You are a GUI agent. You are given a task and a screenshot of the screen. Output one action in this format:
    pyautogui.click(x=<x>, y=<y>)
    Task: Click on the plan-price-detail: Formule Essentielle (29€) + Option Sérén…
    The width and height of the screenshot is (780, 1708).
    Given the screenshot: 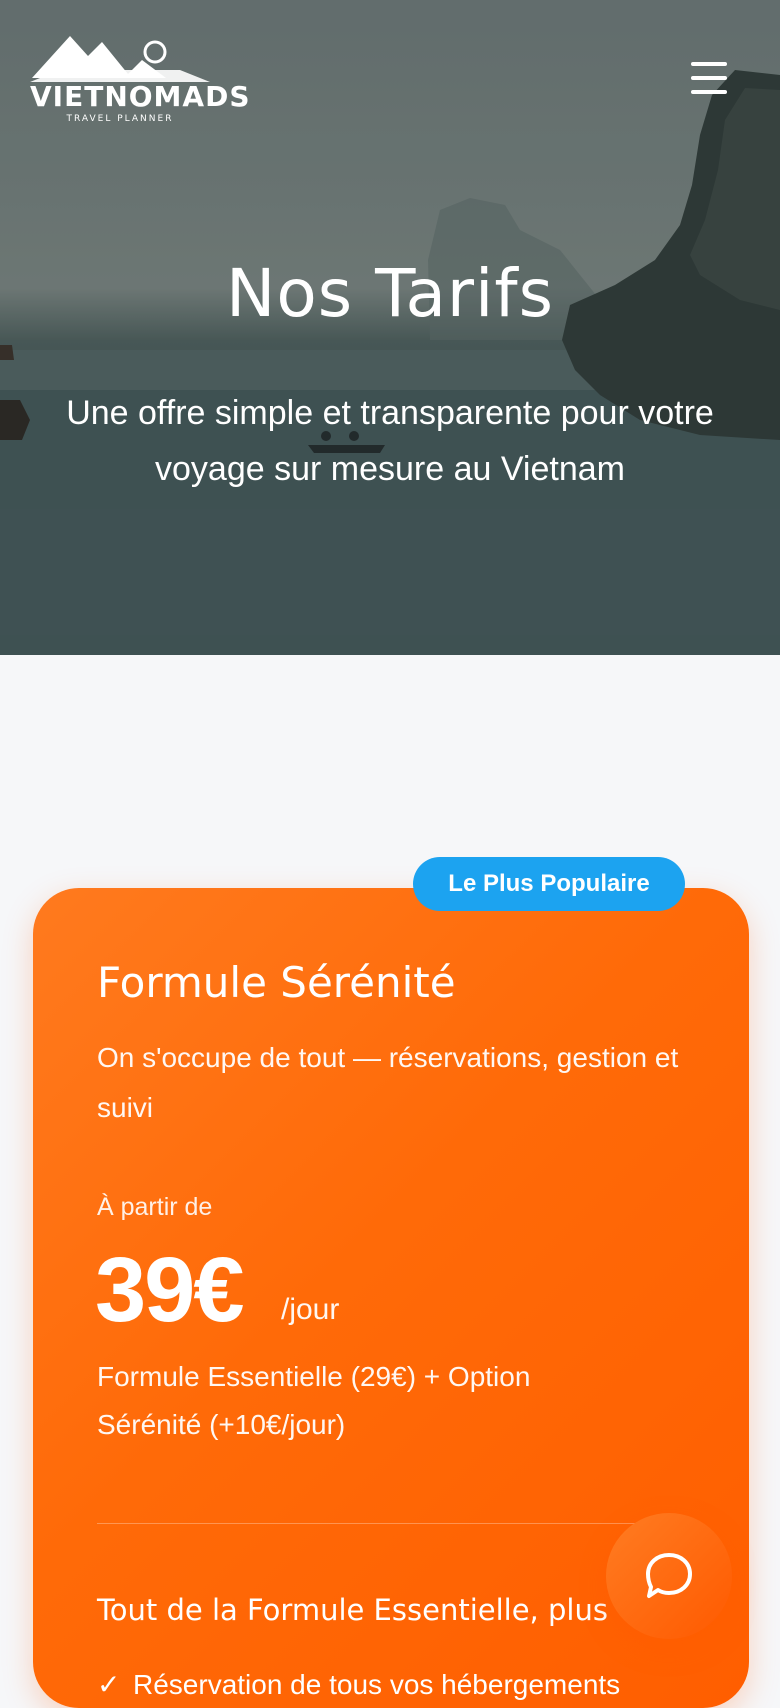 What is the action you would take?
    pyautogui.click(x=314, y=1400)
    